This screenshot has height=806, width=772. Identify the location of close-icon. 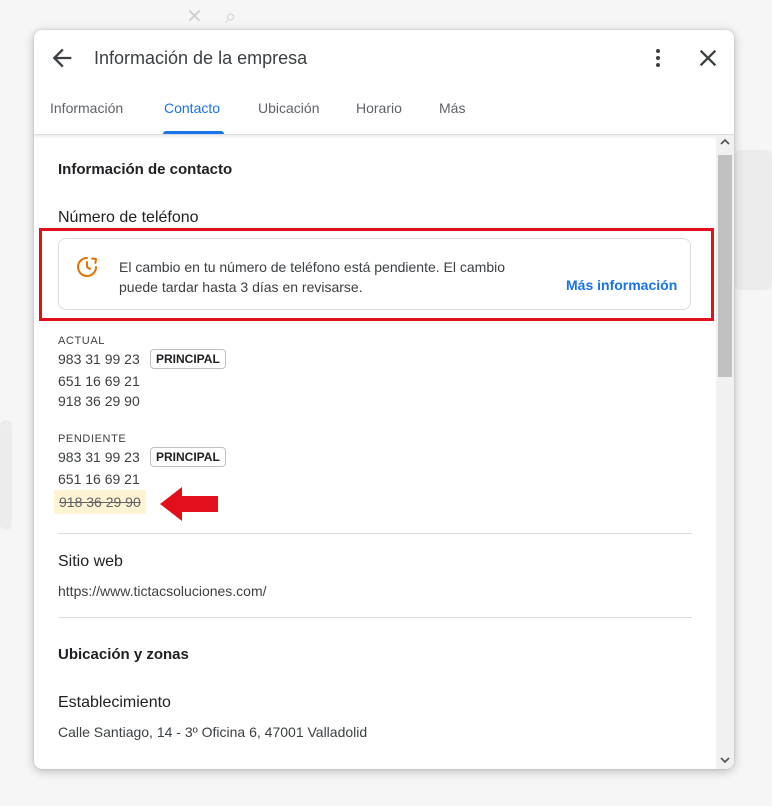
(708, 58).